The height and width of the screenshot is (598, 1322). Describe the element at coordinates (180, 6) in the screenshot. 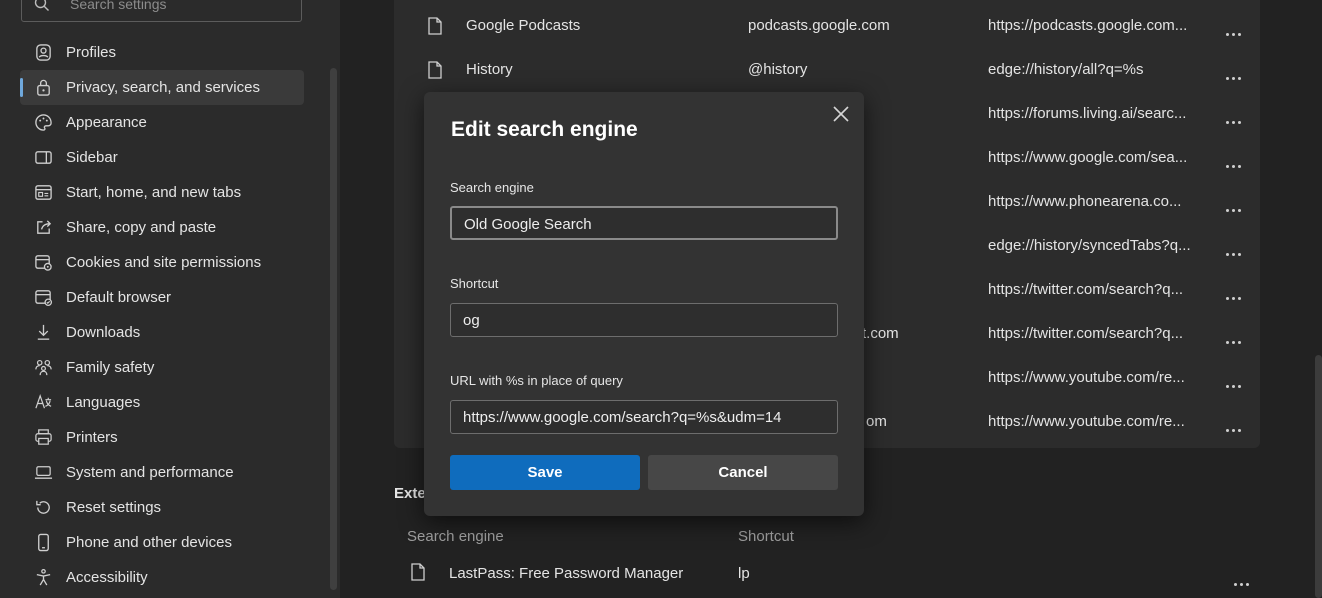

I see `search-input` at that location.